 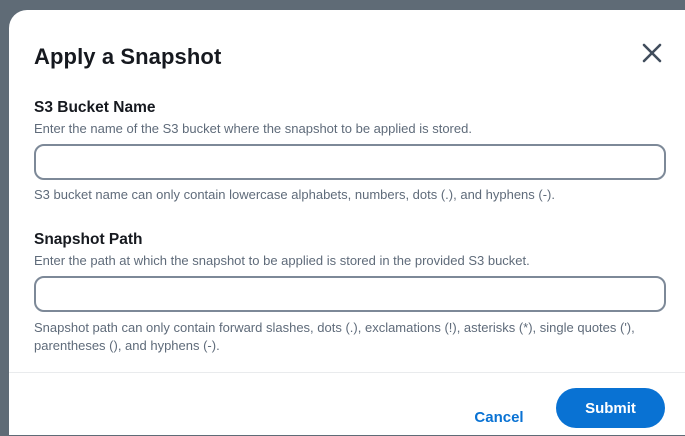 What do you see at coordinates (610, 408) in the screenshot?
I see `submit-button: Submit` at bounding box center [610, 408].